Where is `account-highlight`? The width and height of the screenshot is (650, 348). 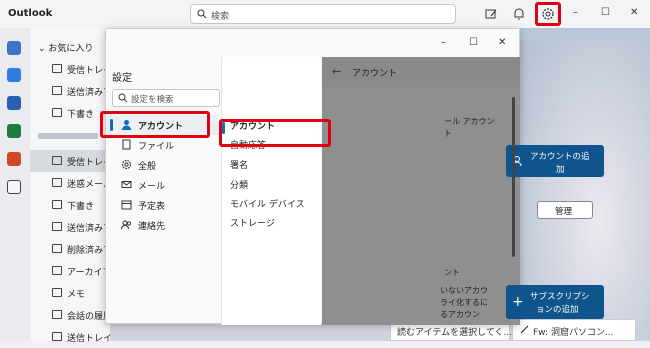 account-highlight is located at coordinates (155, 124).